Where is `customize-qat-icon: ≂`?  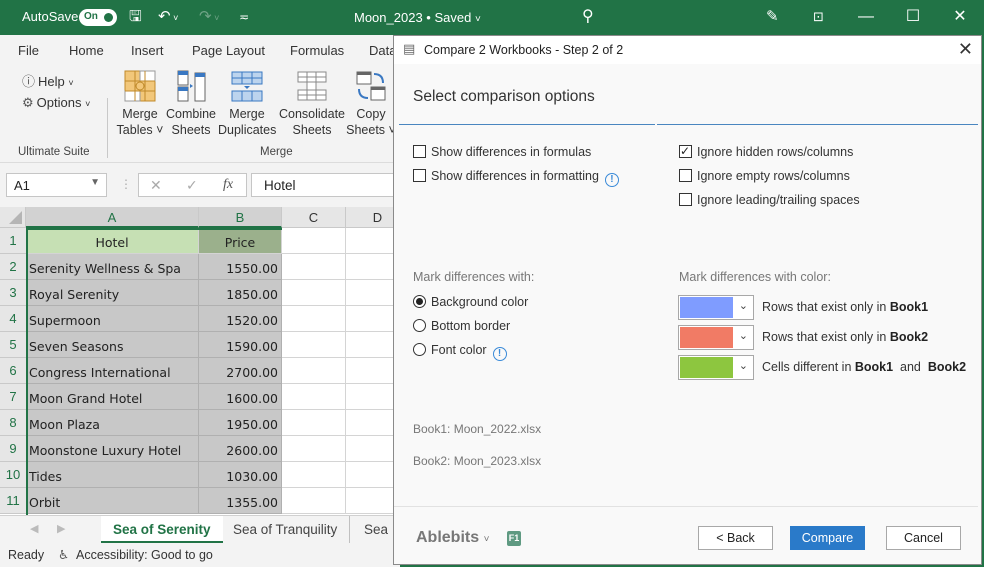 customize-qat-icon: ≂ is located at coordinates (244, 17).